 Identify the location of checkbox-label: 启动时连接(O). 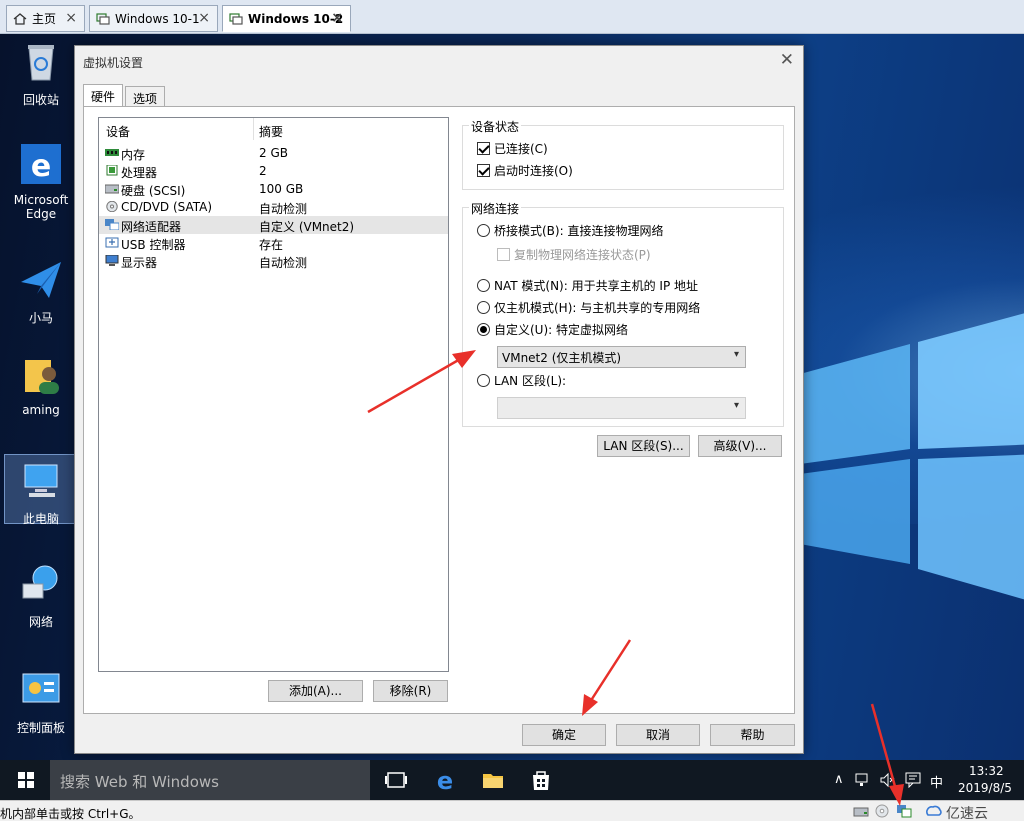
(533, 171).